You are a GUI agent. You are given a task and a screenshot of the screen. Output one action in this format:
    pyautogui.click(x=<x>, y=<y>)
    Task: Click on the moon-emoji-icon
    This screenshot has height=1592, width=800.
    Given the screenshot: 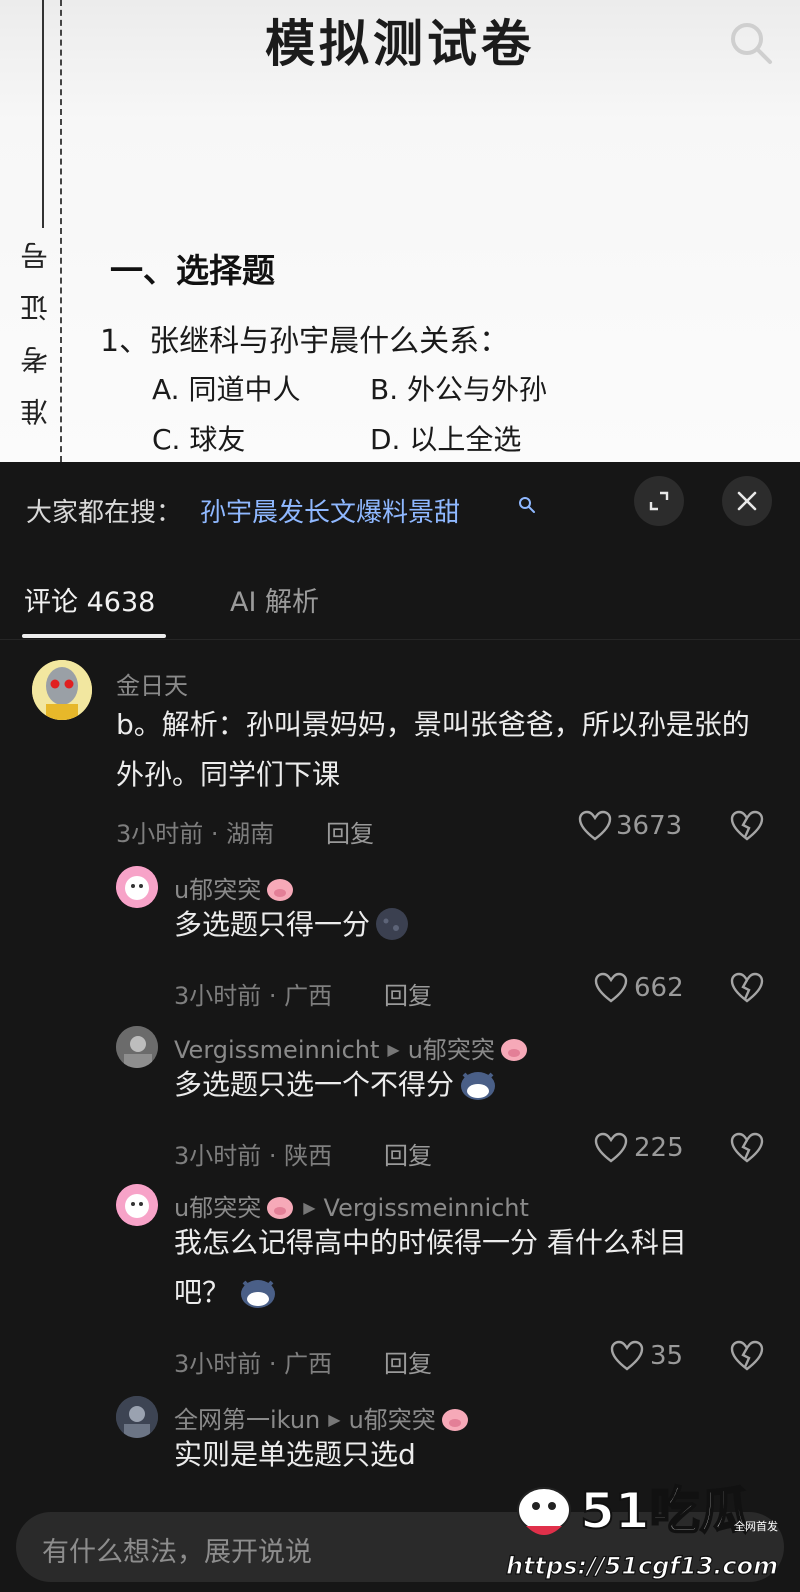 What is the action you would take?
    pyautogui.click(x=392, y=924)
    